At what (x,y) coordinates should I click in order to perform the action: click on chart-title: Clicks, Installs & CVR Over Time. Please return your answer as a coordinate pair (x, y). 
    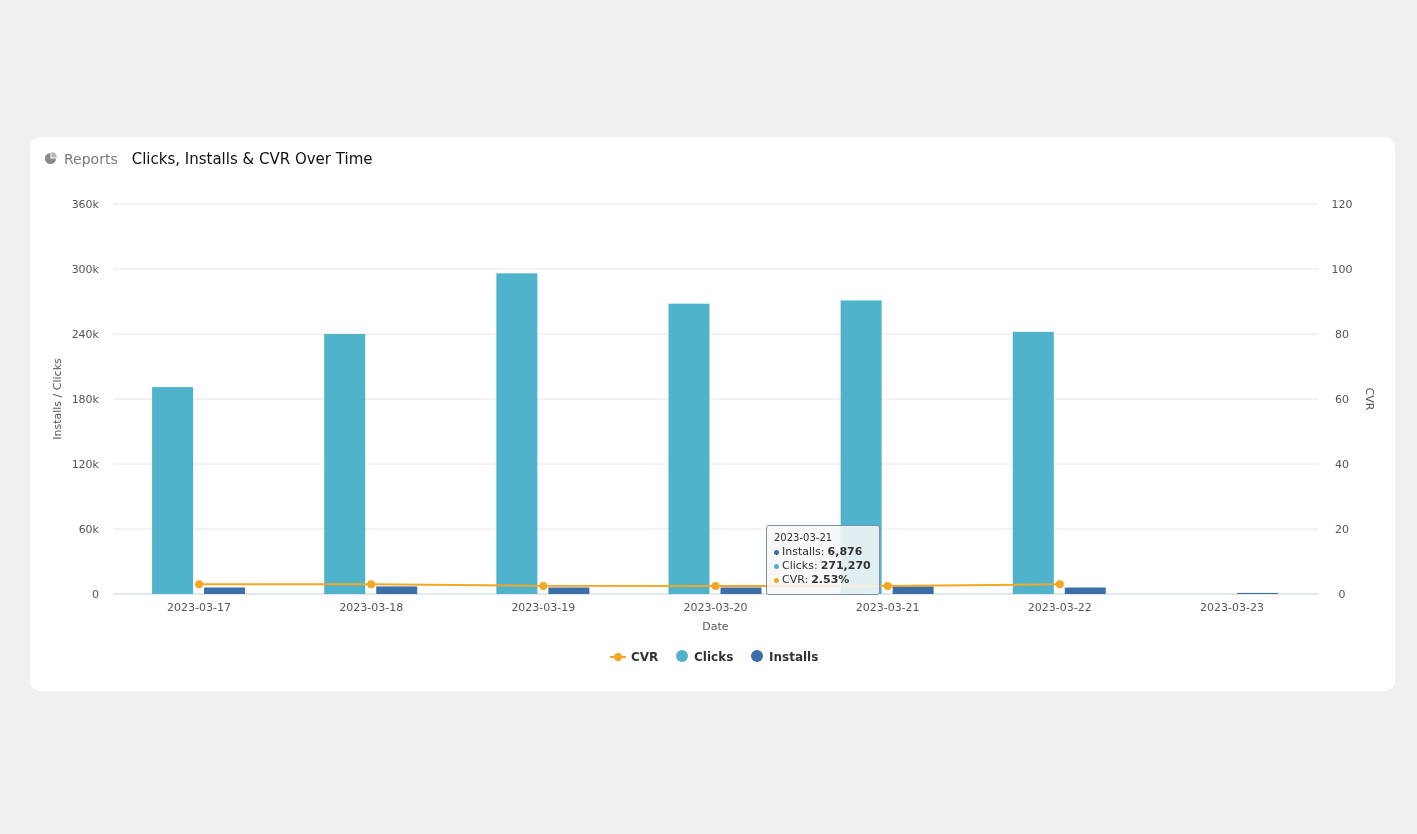
    Looking at the image, I should click on (252, 158).